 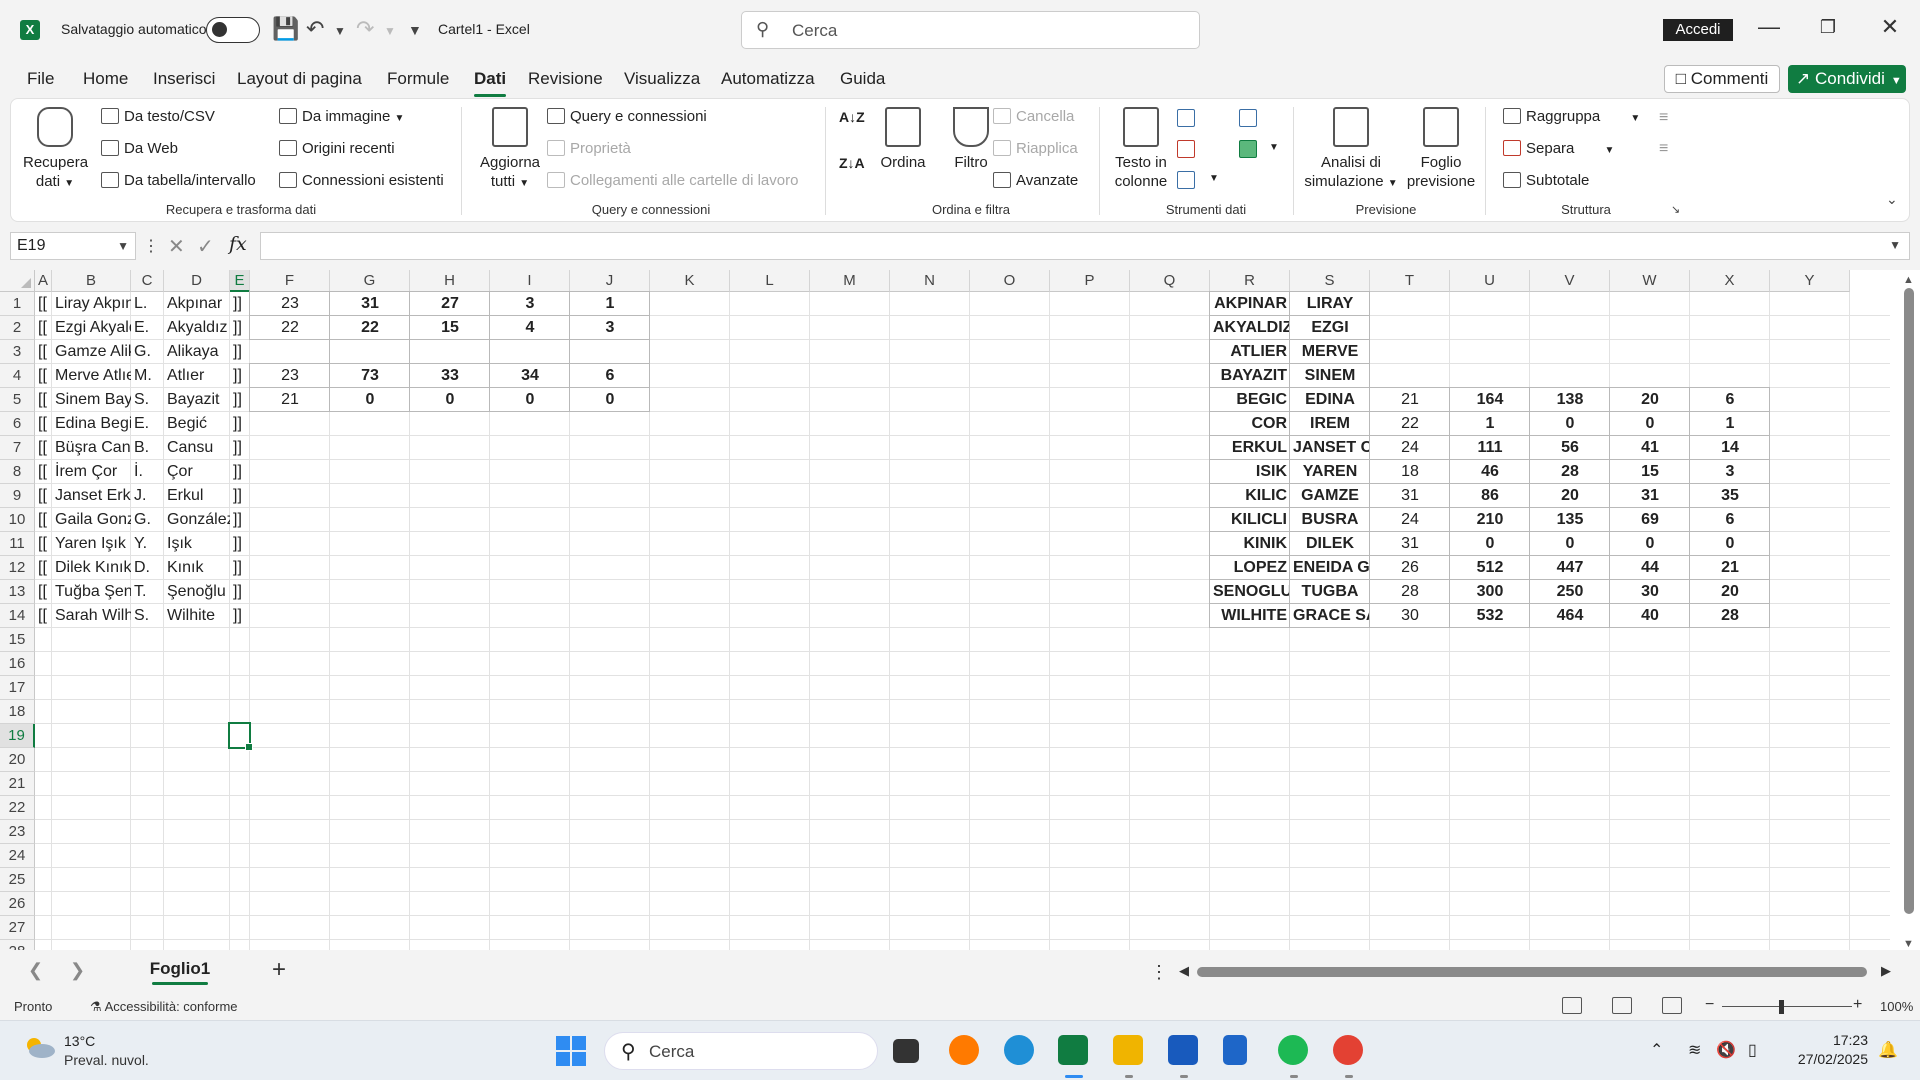 What do you see at coordinates (43, 568) in the screenshot?
I see `cell-a12: [[` at bounding box center [43, 568].